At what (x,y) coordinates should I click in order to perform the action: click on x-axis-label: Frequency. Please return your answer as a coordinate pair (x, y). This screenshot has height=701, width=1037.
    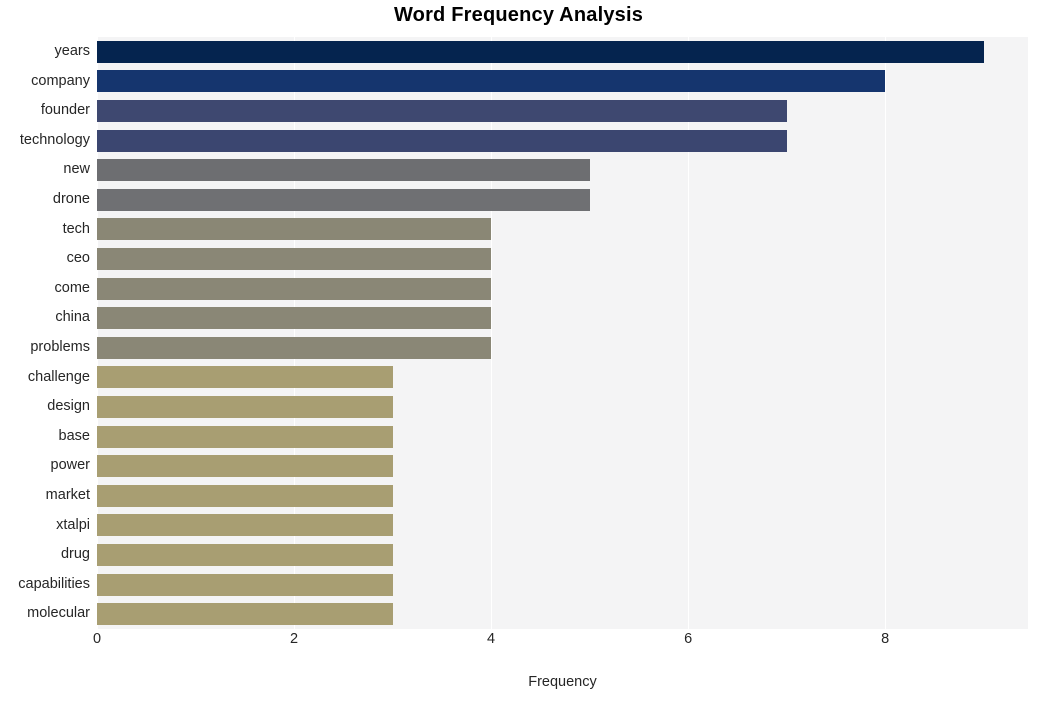
    Looking at the image, I should click on (562, 682).